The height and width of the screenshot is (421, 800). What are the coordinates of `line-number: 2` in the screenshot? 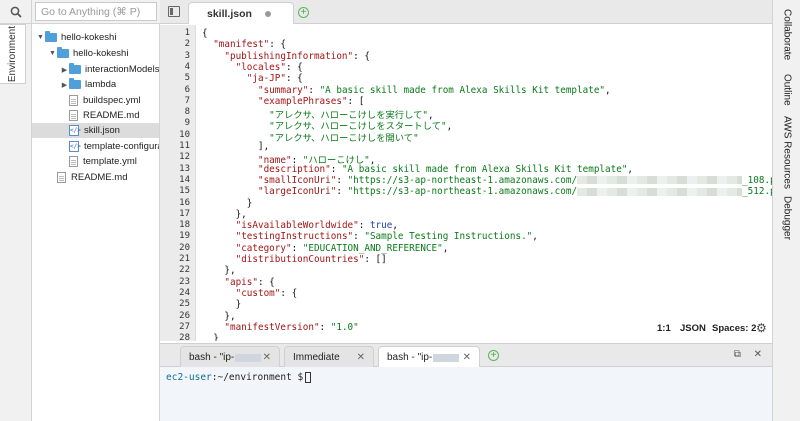 It's located at (187, 44).